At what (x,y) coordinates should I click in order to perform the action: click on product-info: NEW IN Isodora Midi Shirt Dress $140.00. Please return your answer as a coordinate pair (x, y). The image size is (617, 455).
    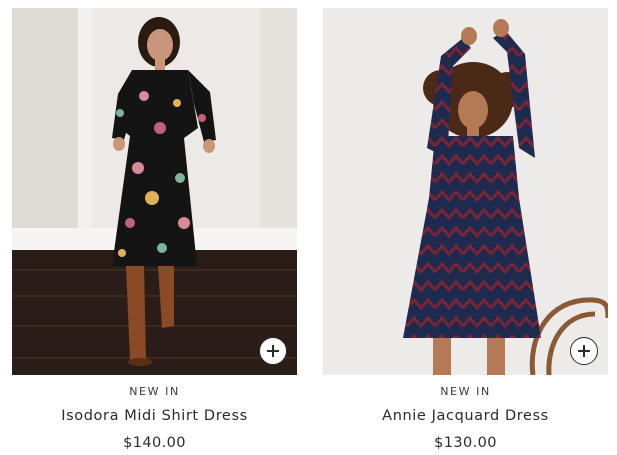
    Looking at the image, I should click on (154, 418).